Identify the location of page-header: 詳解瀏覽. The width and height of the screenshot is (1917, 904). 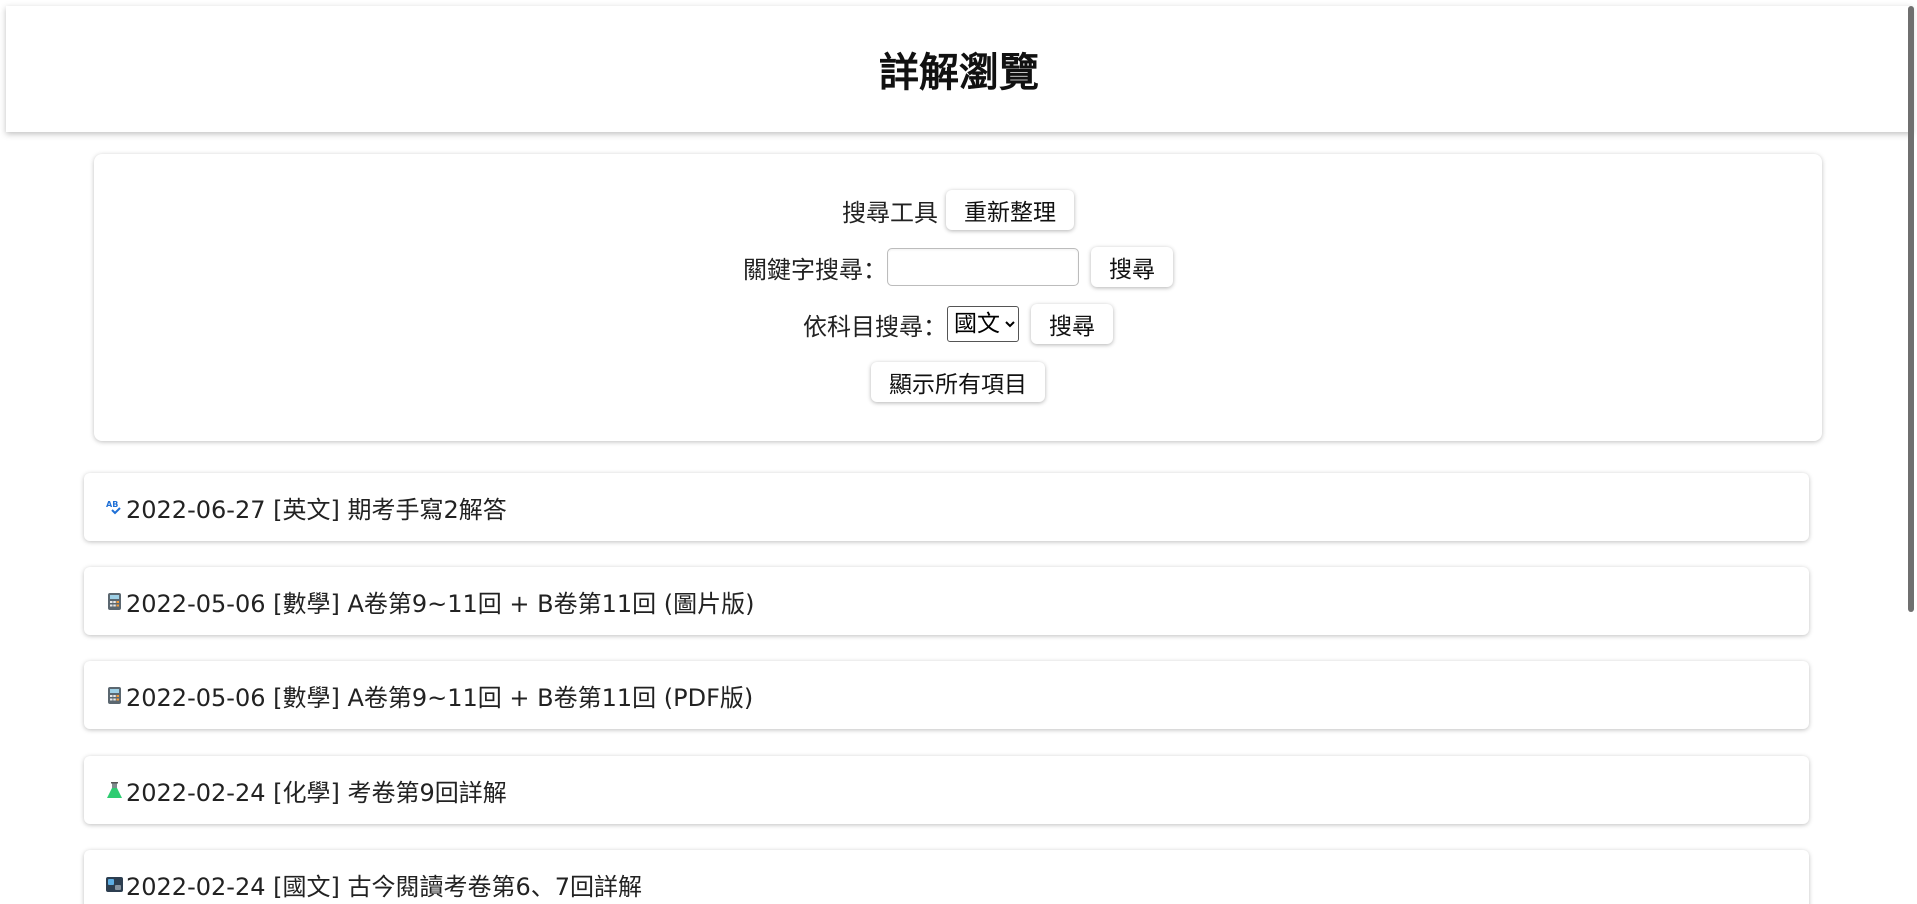
(959, 69).